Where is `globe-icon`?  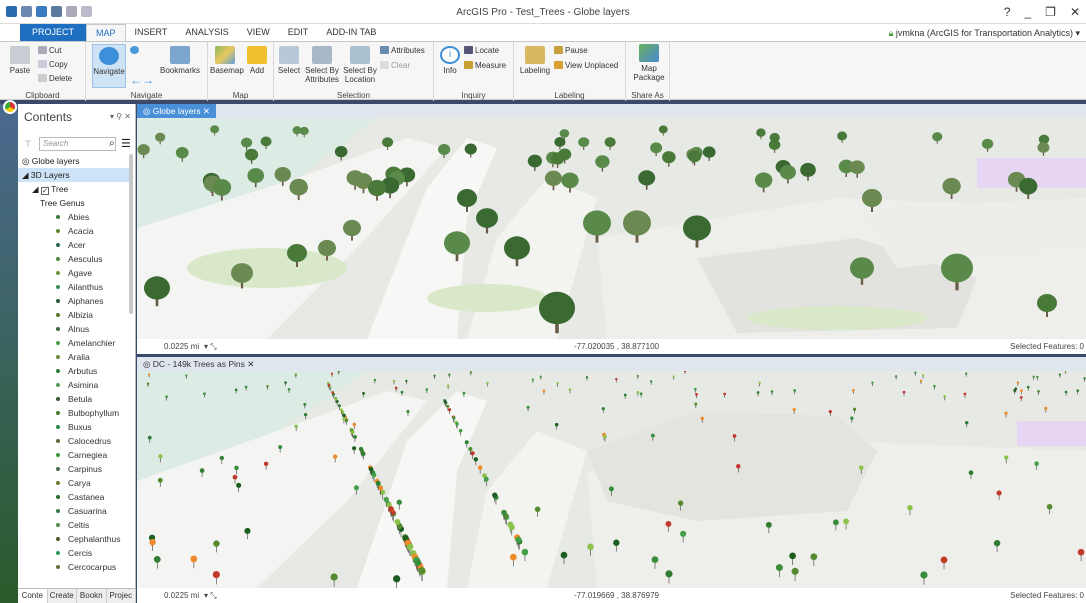 globe-icon is located at coordinates (135, 50).